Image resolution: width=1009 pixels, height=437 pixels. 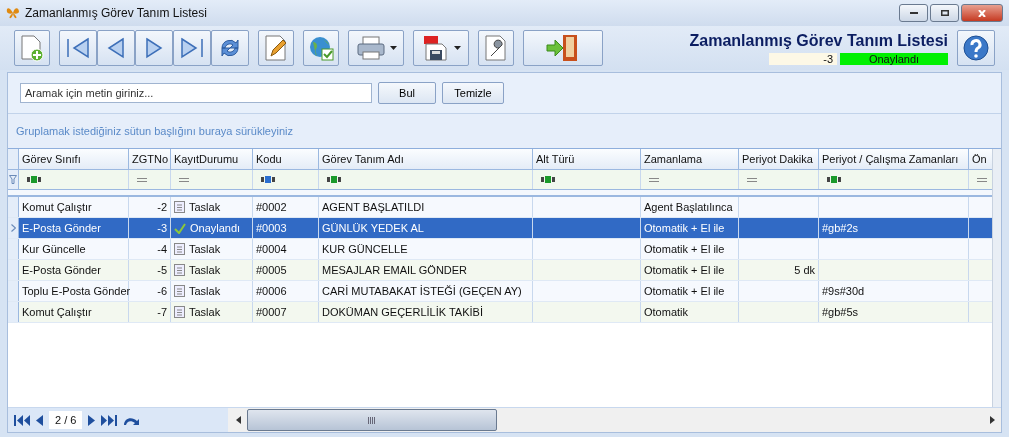 What do you see at coordinates (500, 207) in the screenshot?
I see `table-row: Komut Çalıştır -2 Taslak #0002 AGENT BAŞLATILDI Agent Başlatılınca` at bounding box center [500, 207].